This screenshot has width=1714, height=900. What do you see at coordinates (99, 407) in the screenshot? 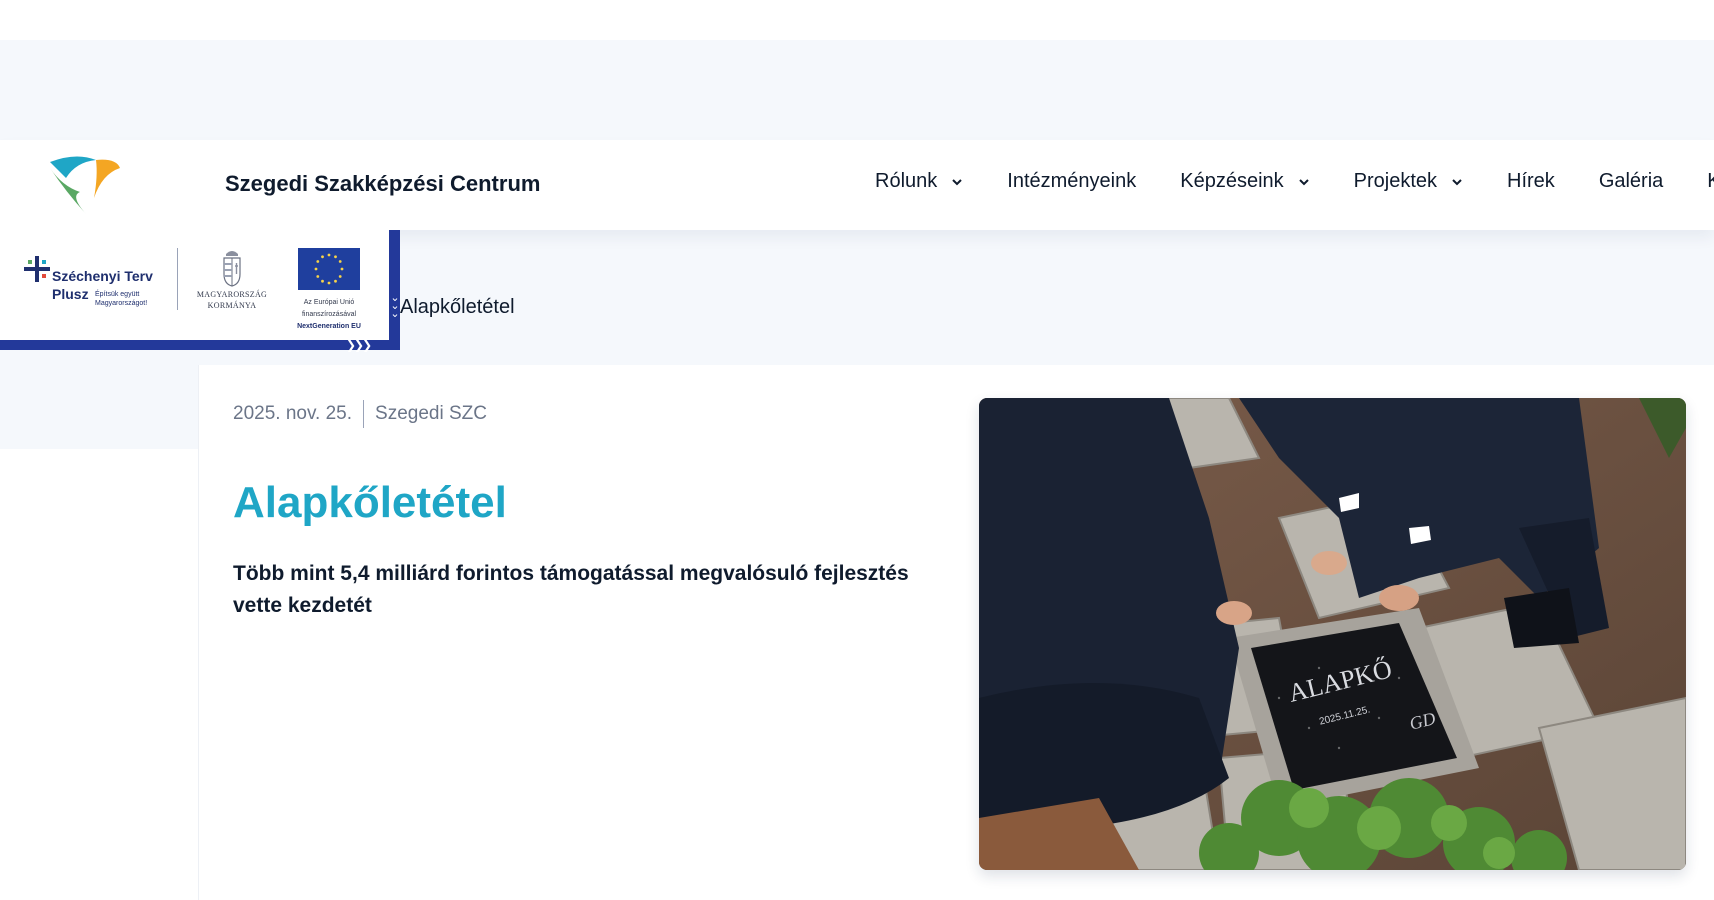
I see `sidebar-band` at bounding box center [99, 407].